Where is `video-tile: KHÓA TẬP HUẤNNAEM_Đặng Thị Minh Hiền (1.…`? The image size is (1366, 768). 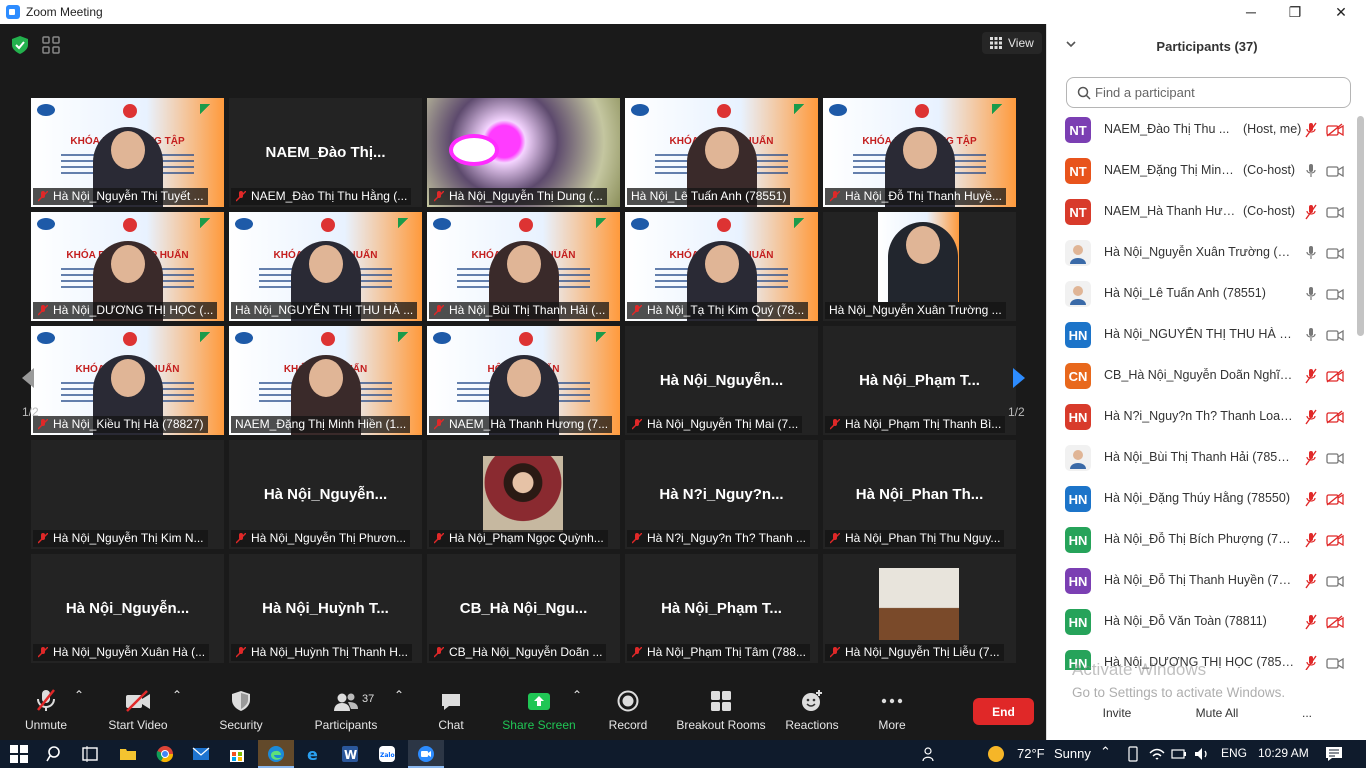
video-tile: KHÓA TẬP HUẤNNAEM_Đặng Thị Minh Hiền (1.… is located at coordinates (325, 380).